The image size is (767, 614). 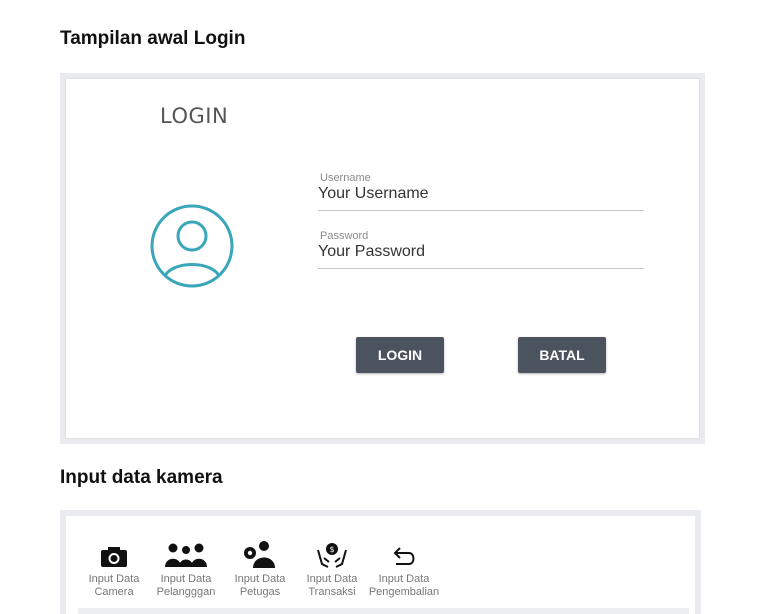 What do you see at coordinates (186, 592) in the screenshot?
I see `menu-label-line2: Pelangggan` at bounding box center [186, 592].